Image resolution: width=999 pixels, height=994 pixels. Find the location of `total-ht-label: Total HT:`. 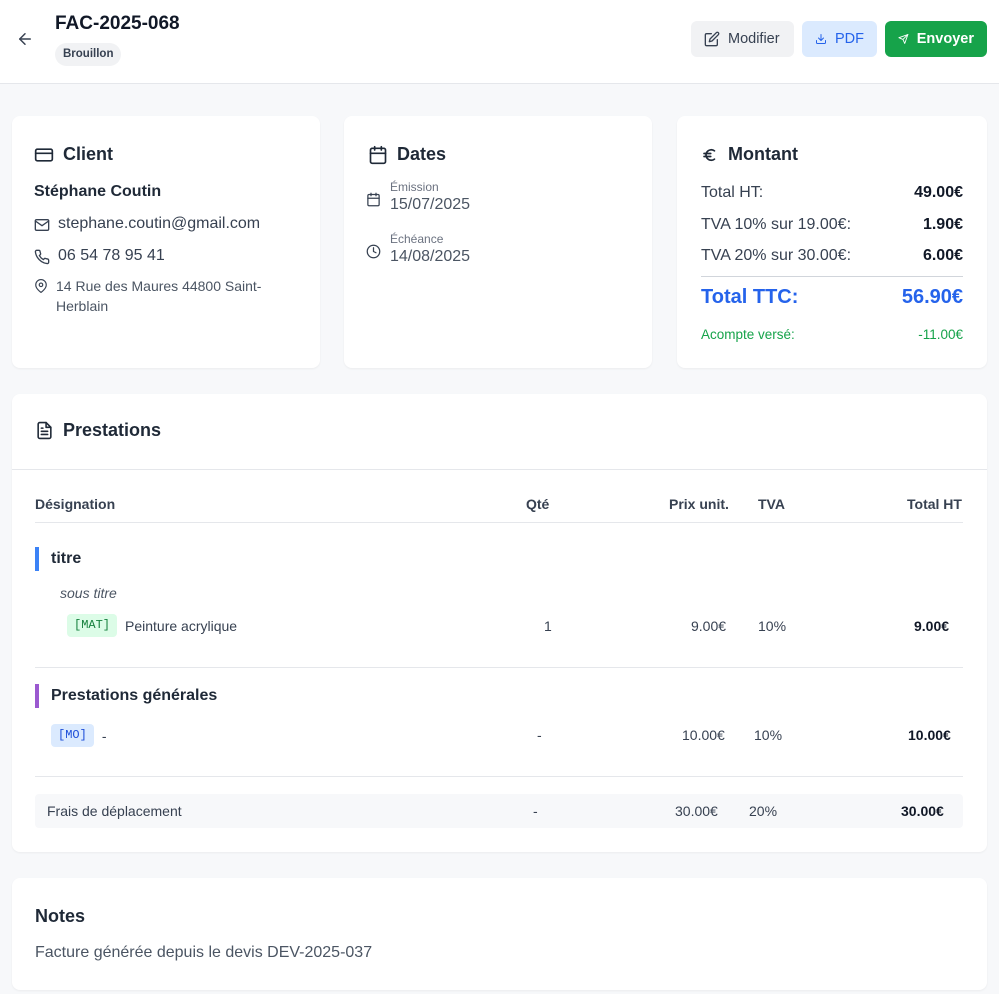

total-ht-label: Total HT: is located at coordinates (732, 192).